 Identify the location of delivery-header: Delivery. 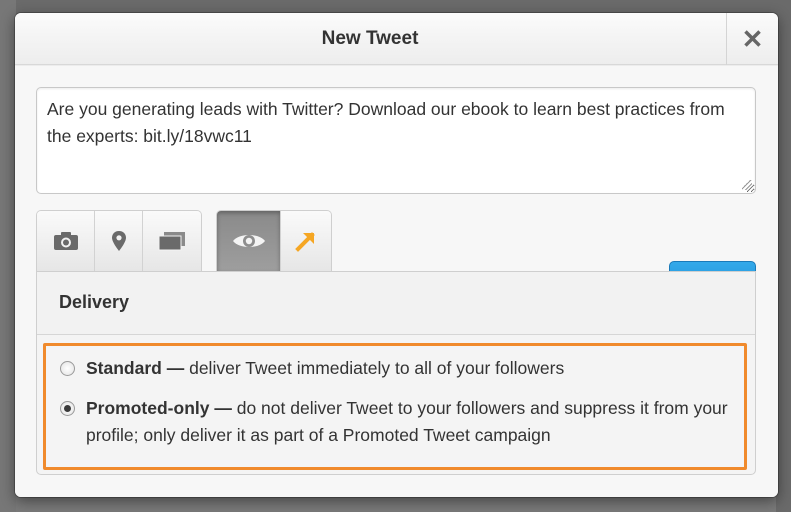
(396, 303).